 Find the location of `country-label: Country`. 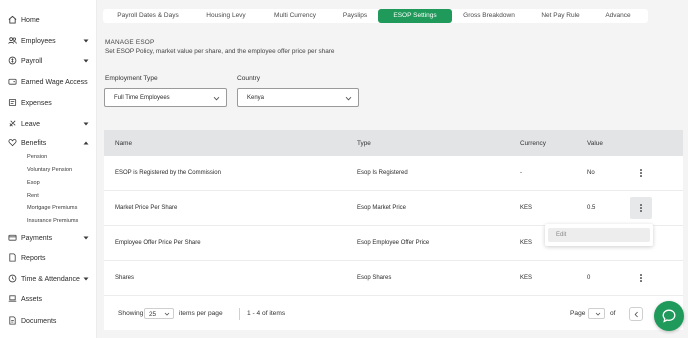

country-label: Country is located at coordinates (249, 78).